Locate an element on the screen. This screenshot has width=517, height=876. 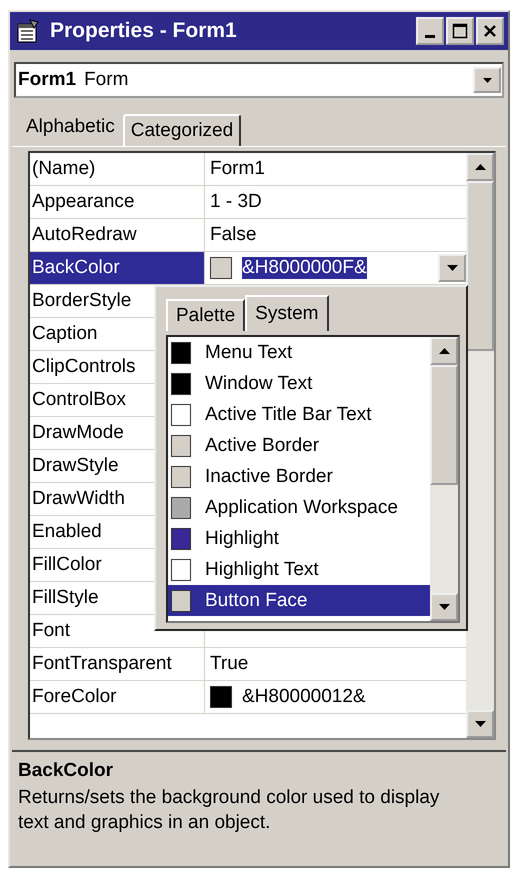
close-button is located at coordinates (490, 31).